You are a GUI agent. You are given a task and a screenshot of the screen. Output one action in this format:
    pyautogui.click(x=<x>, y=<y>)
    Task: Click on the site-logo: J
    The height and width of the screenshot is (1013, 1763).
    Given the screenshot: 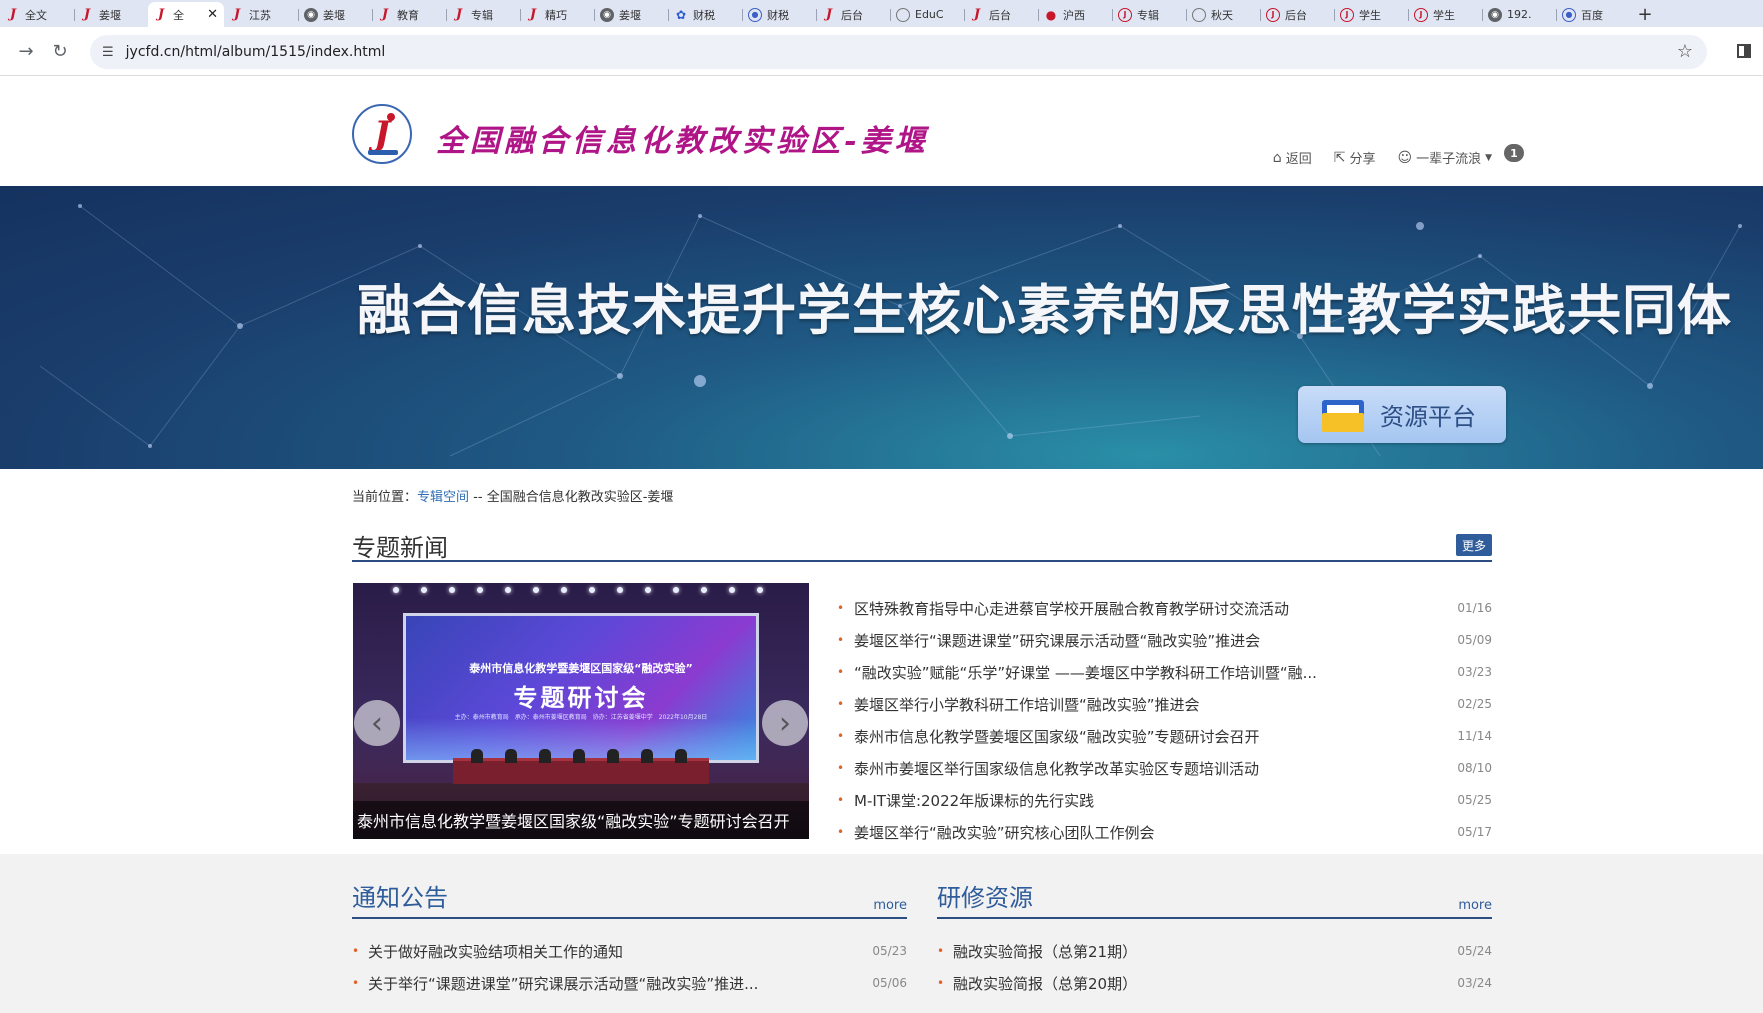 What is the action you would take?
    pyautogui.click(x=382, y=134)
    